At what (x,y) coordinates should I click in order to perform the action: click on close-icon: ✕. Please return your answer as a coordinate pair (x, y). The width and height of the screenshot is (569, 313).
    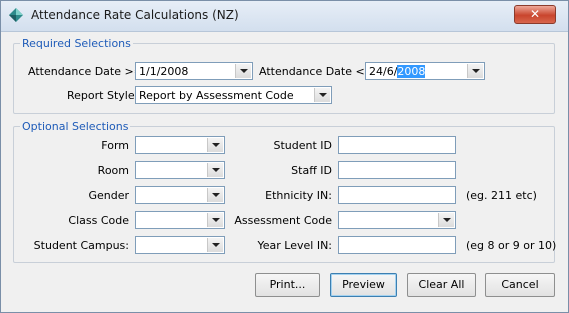
    Looking at the image, I should click on (535, 14).